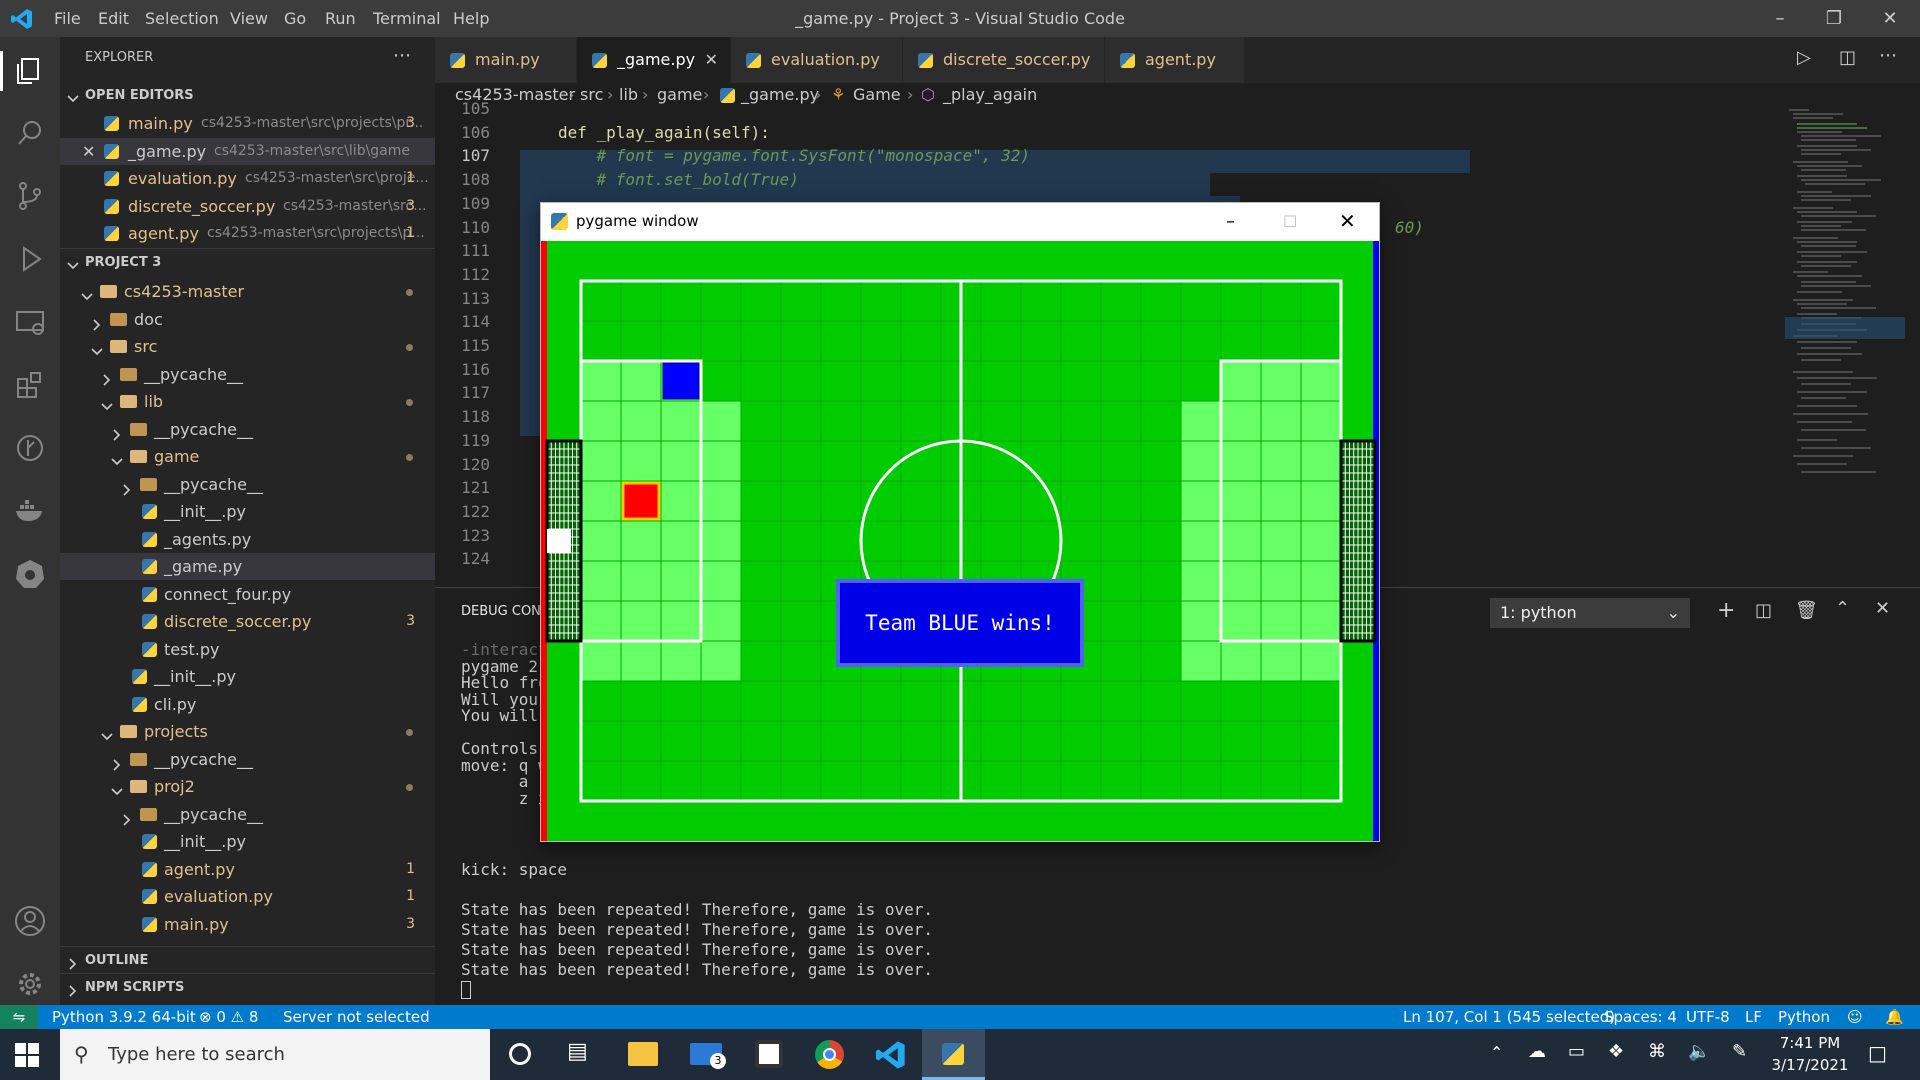  What do you see at coordinates (1847, 57) in the screenshot?
I see `split-editor-icon: ◫` at bounding box center [1847, 57].